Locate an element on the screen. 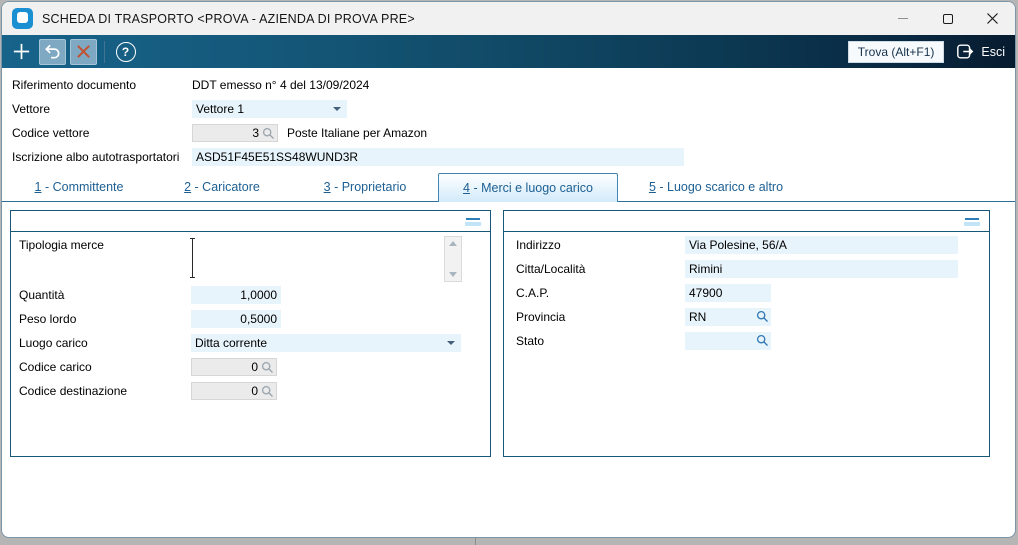 Image resolution: width=1018 pixels, height=545 pixels. iscrizione-value: ASD51F45E51SS48WUND3R is located at coordinates (277, 157).